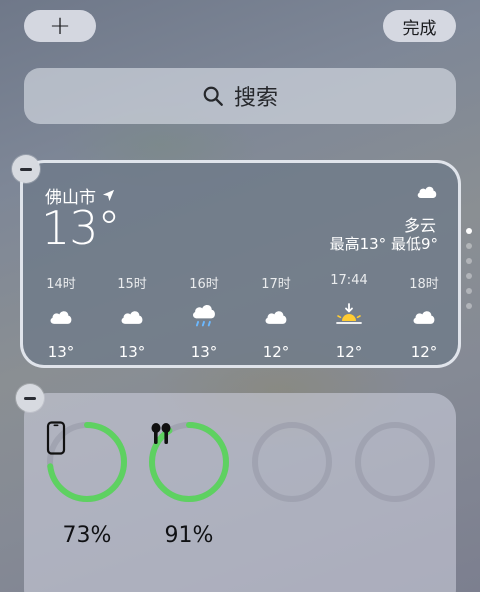  I want to click on hourly-item: 16时 13°, so click(204, 317).